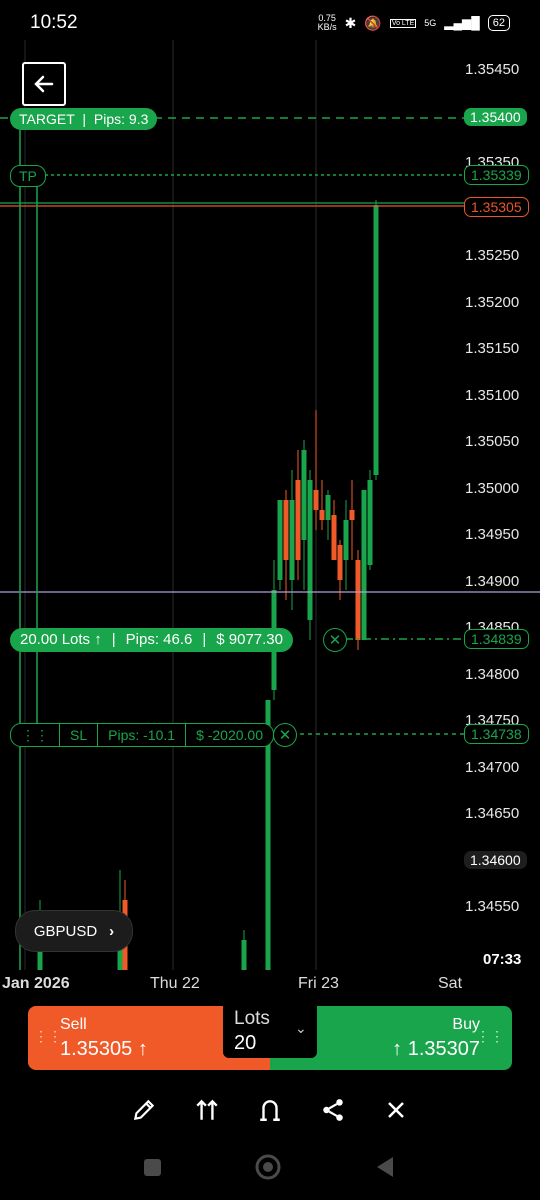 Image resolution: width=540 pixels, height=1200 pixels. What do you see at coordinates (396, 1110) in the screenshot?
I see `close-icon` at bounding box center [396, 1110].